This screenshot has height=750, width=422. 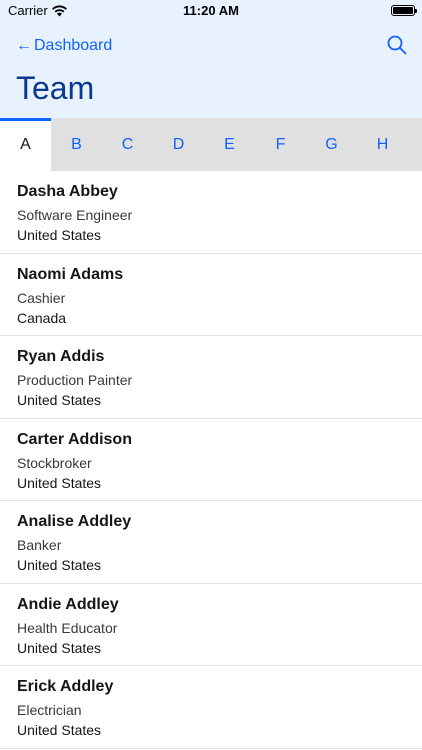 I want to click on person-job: Banker, so click(x=39, y=545).